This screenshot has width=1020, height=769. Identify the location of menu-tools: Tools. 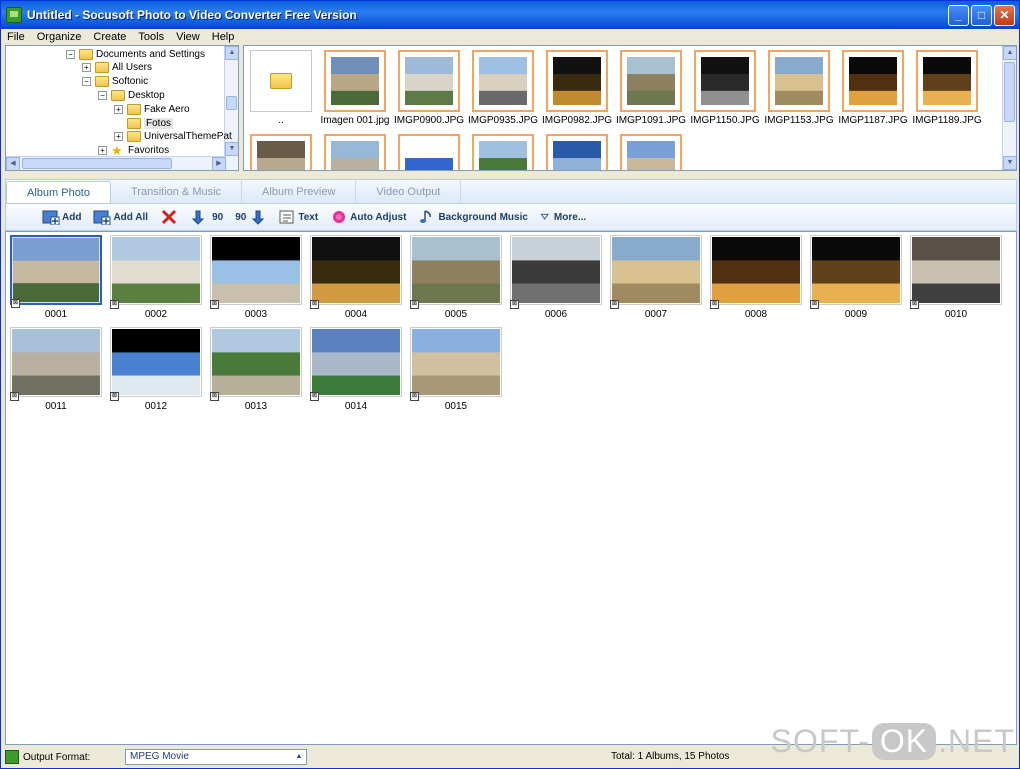
(151, 37).